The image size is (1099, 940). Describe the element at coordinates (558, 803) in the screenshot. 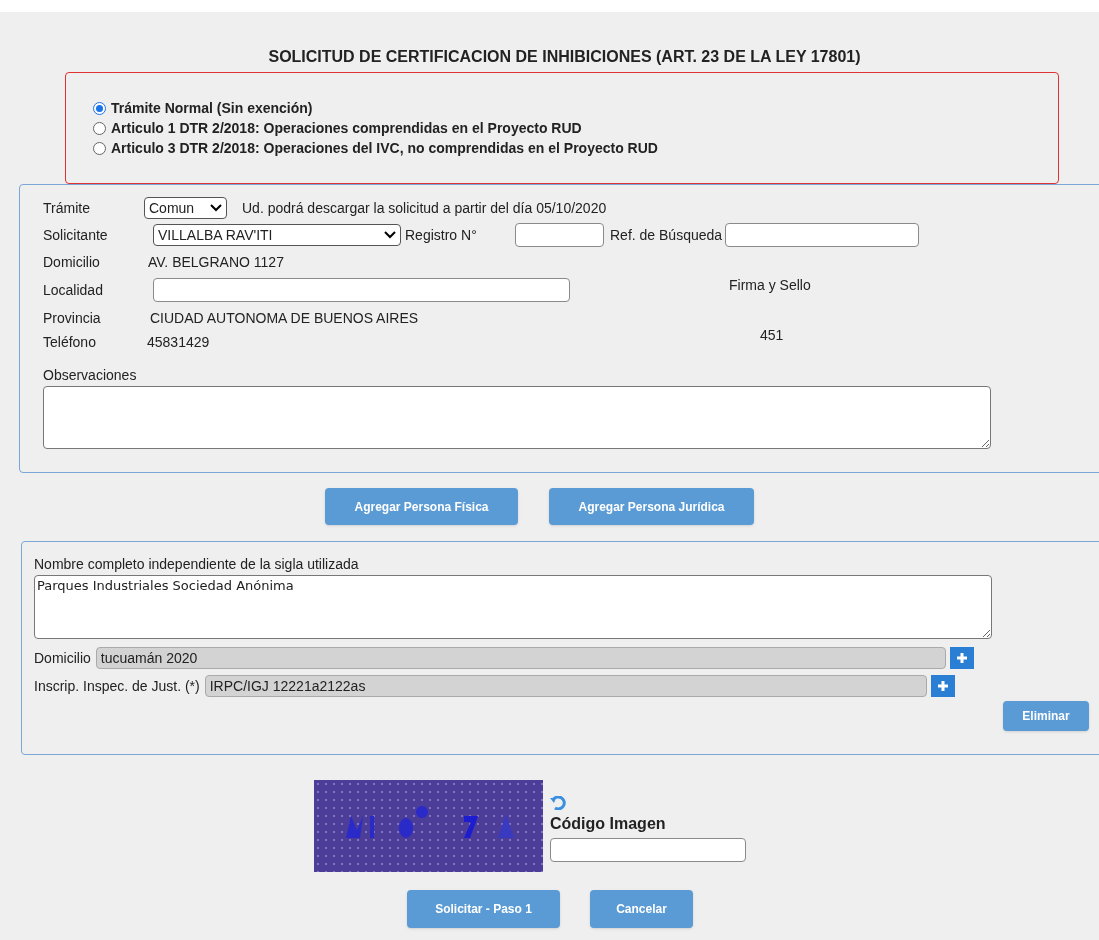

I see `refresh-icon` at that location.